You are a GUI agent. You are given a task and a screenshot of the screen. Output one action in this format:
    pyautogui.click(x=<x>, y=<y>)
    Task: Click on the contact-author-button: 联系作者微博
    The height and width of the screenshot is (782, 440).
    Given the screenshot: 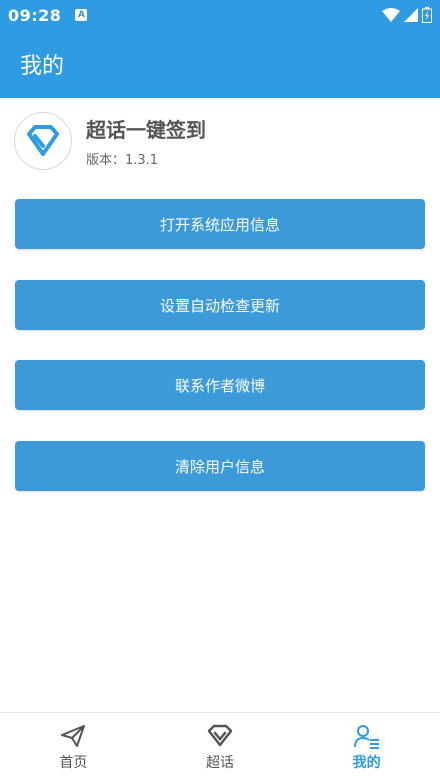 What is the action you would take?
    pyautogui.click(x=220, y=385)
    